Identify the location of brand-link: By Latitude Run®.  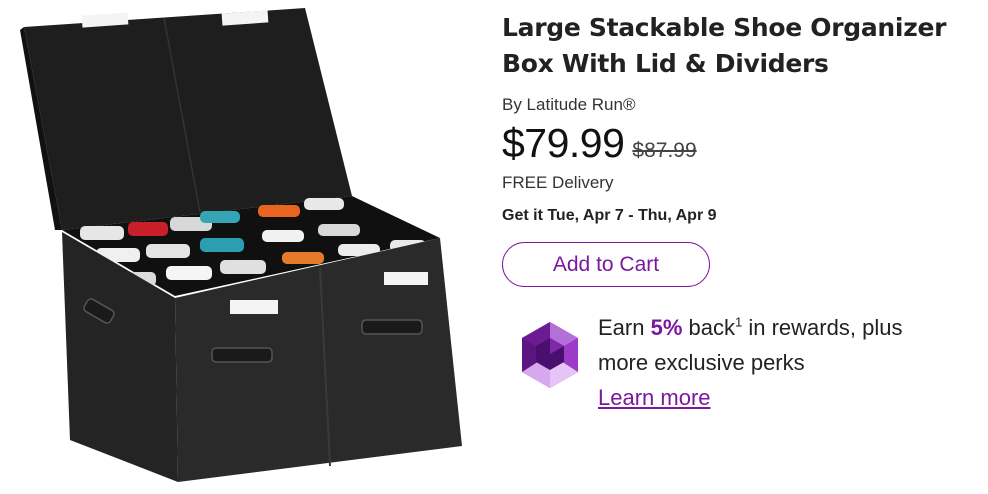
(742, 105).